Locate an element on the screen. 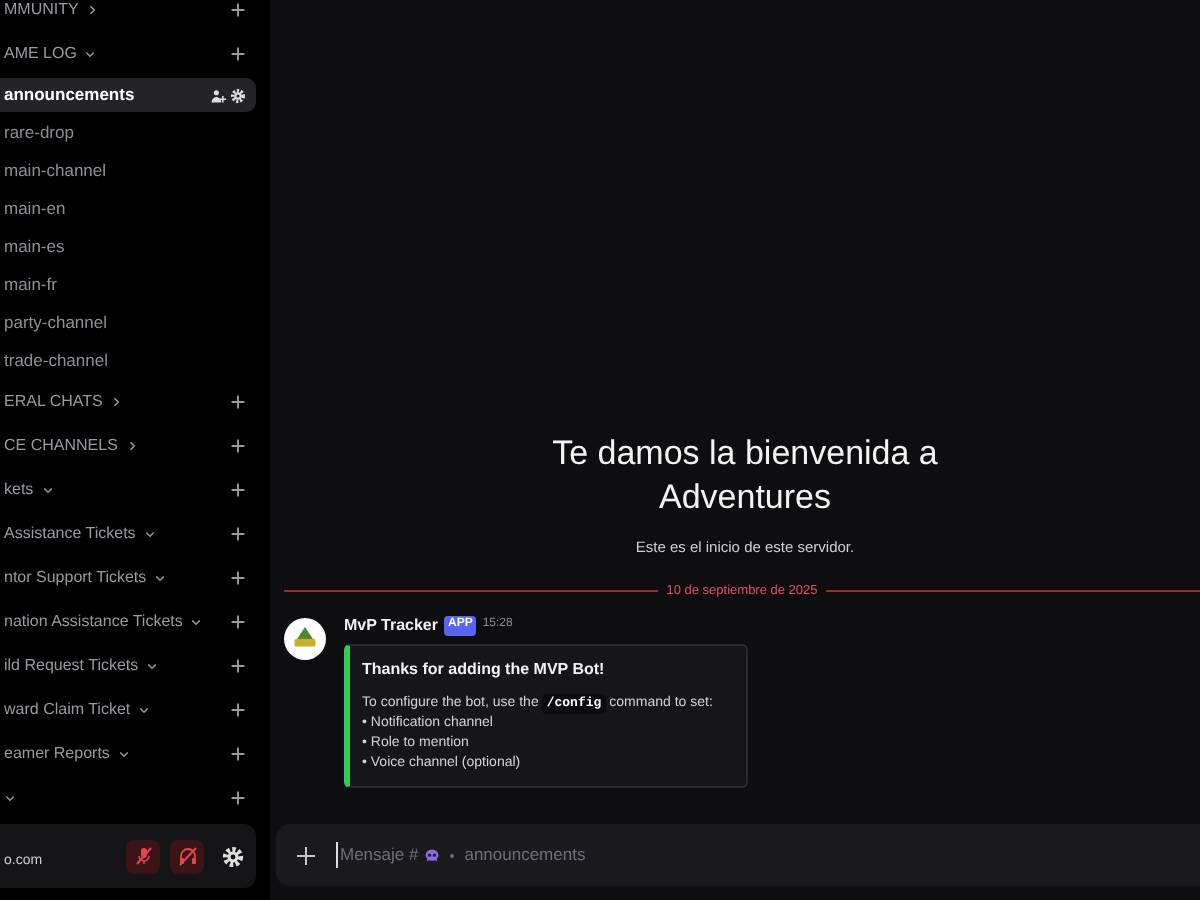 Image resolution: width=1200 pixels, height=900 pixels. channel-item: main-fr is located at coordinates (128, 285).